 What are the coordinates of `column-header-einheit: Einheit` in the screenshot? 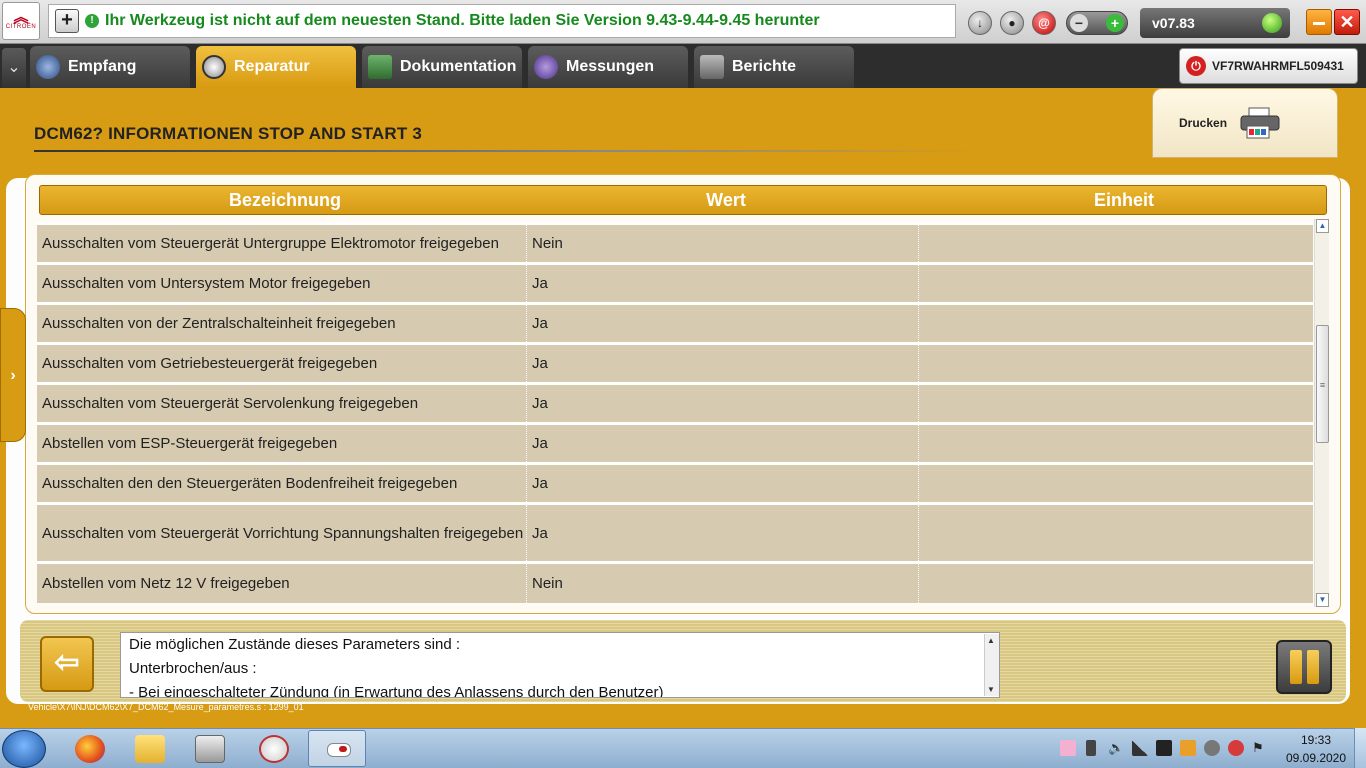 It's located at (1123, 199).